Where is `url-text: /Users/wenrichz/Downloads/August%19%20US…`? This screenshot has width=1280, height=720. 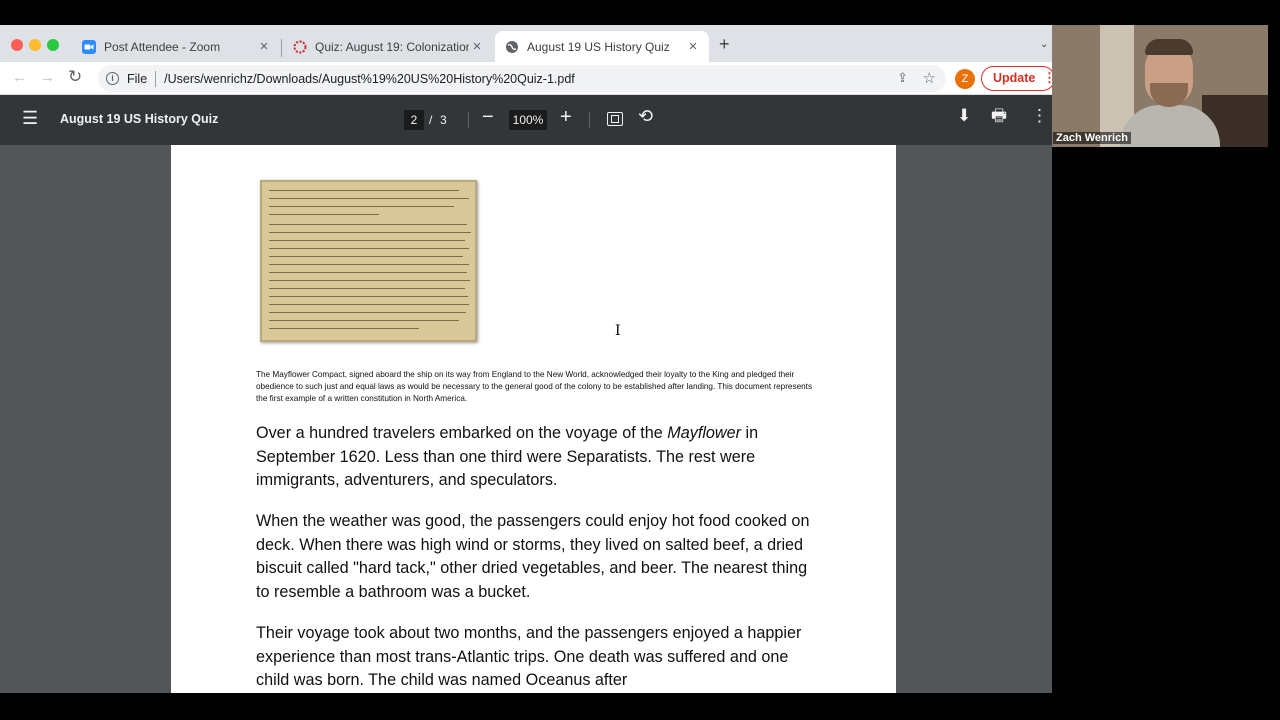 url-text: /Users/wenrichz/Downloads/August%19%20US… is located at coordinates (369, 79).